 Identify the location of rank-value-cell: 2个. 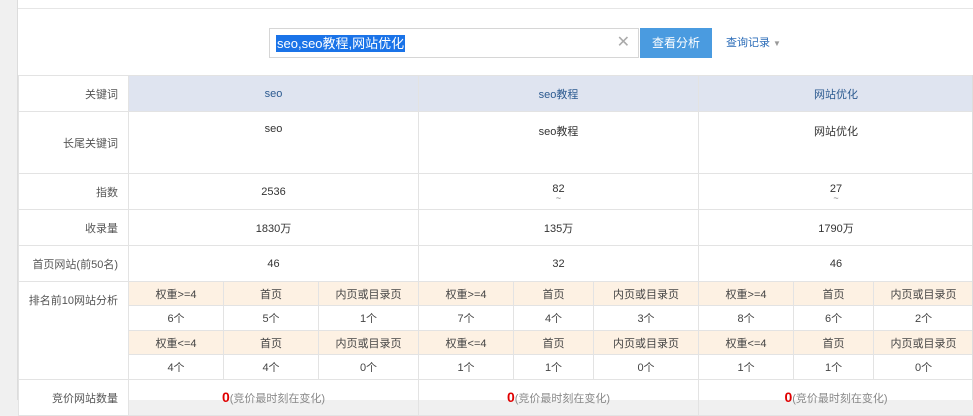
(923, 318).